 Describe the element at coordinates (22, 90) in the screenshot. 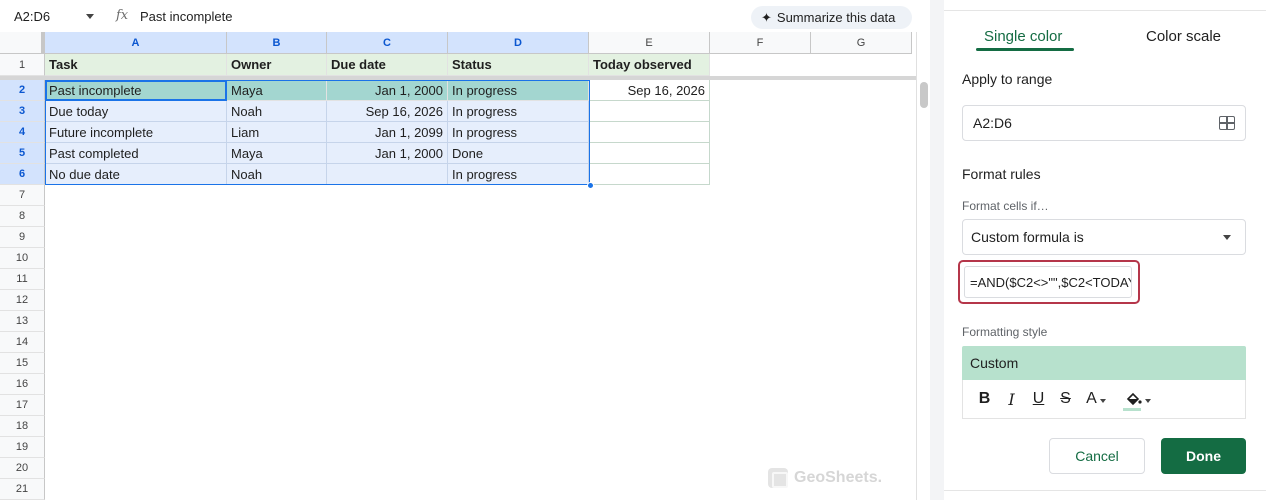

I see `row-header-2: 2` at that location.